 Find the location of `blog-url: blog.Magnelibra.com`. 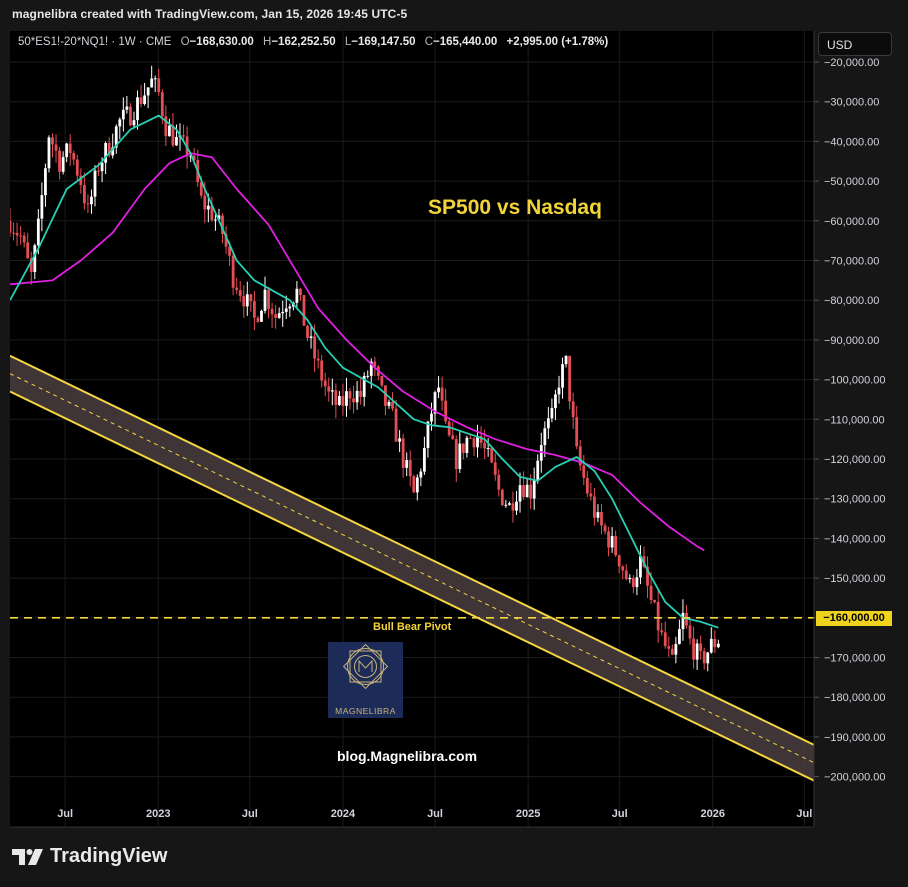

blog-url: blog.Magnelibra.com is located at coordinates (407, 756).